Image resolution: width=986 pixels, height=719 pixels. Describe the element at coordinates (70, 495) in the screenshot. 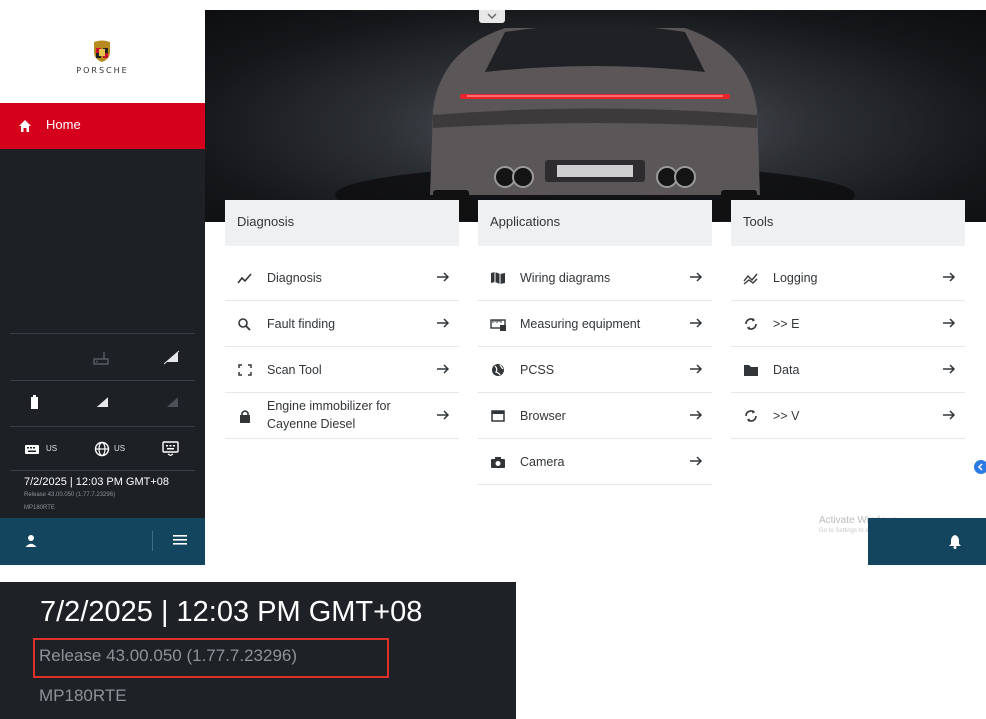

I see `release-version: Release 43.00.050 (1.77.7.23296)` at that location.